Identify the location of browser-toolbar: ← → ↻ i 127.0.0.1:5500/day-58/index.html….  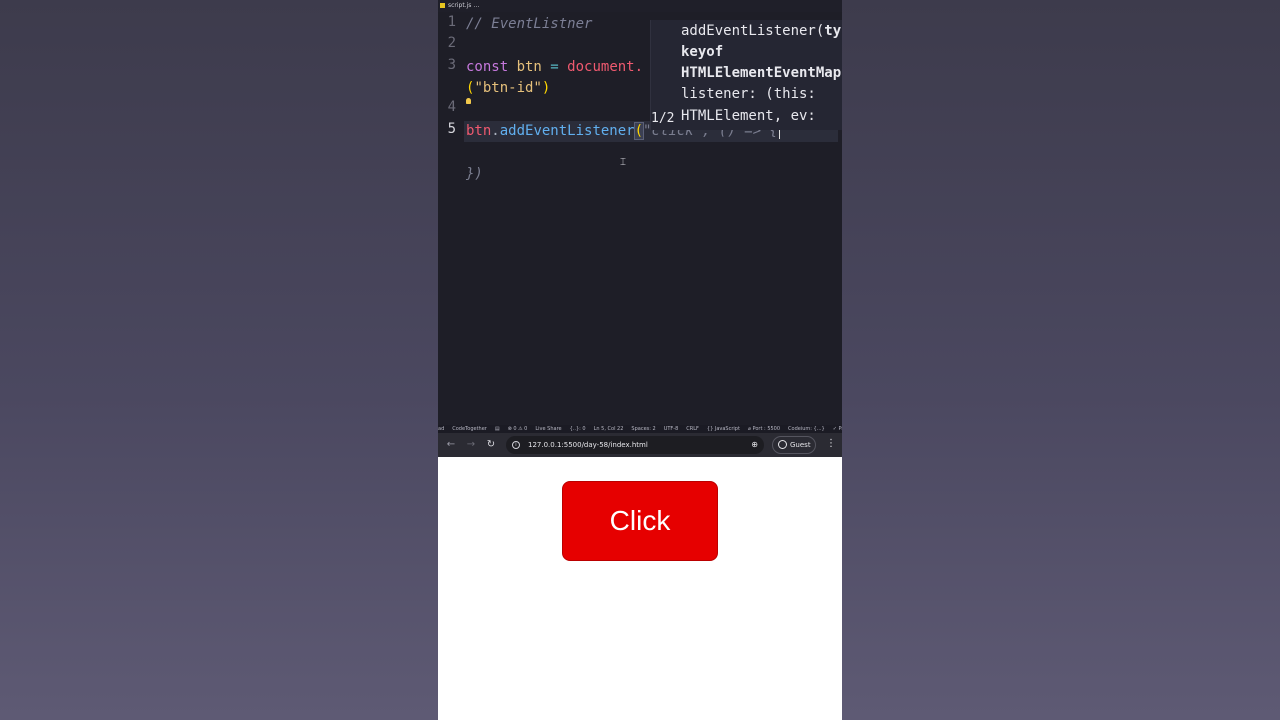
(640, 445).